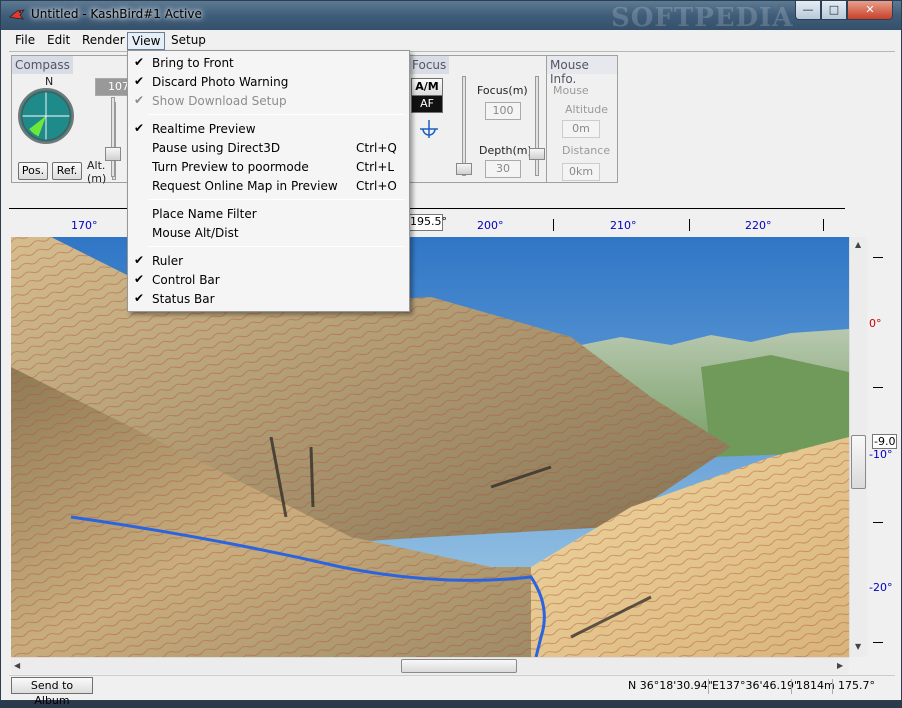 Image resolution: width=902 pixels, height=708 pixels. I want to click on vertical-scroll-thumb, so click(858, 462).